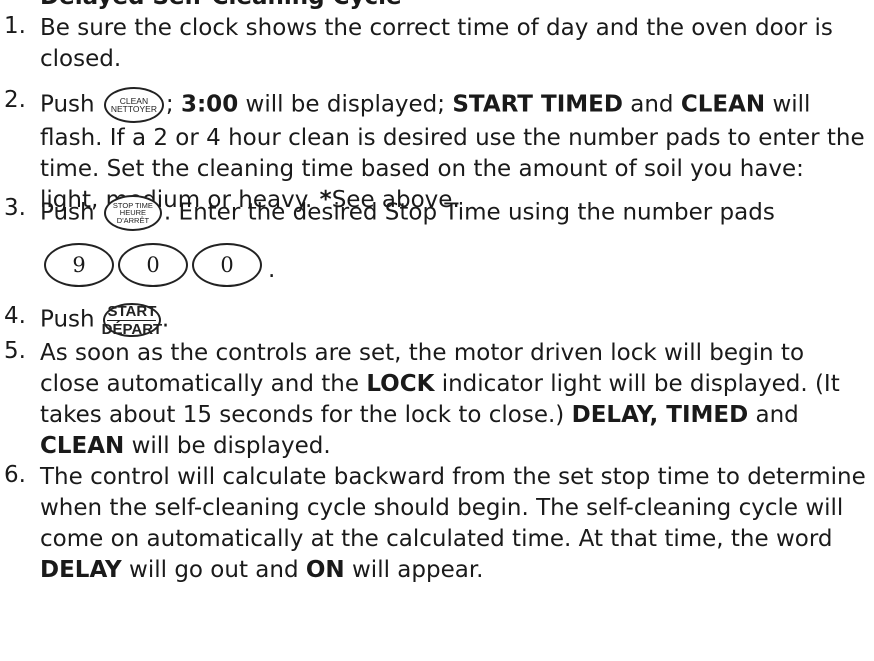 This screenshot has height=661, width=874. I want to click on step-number: 5., so click(15, 351).